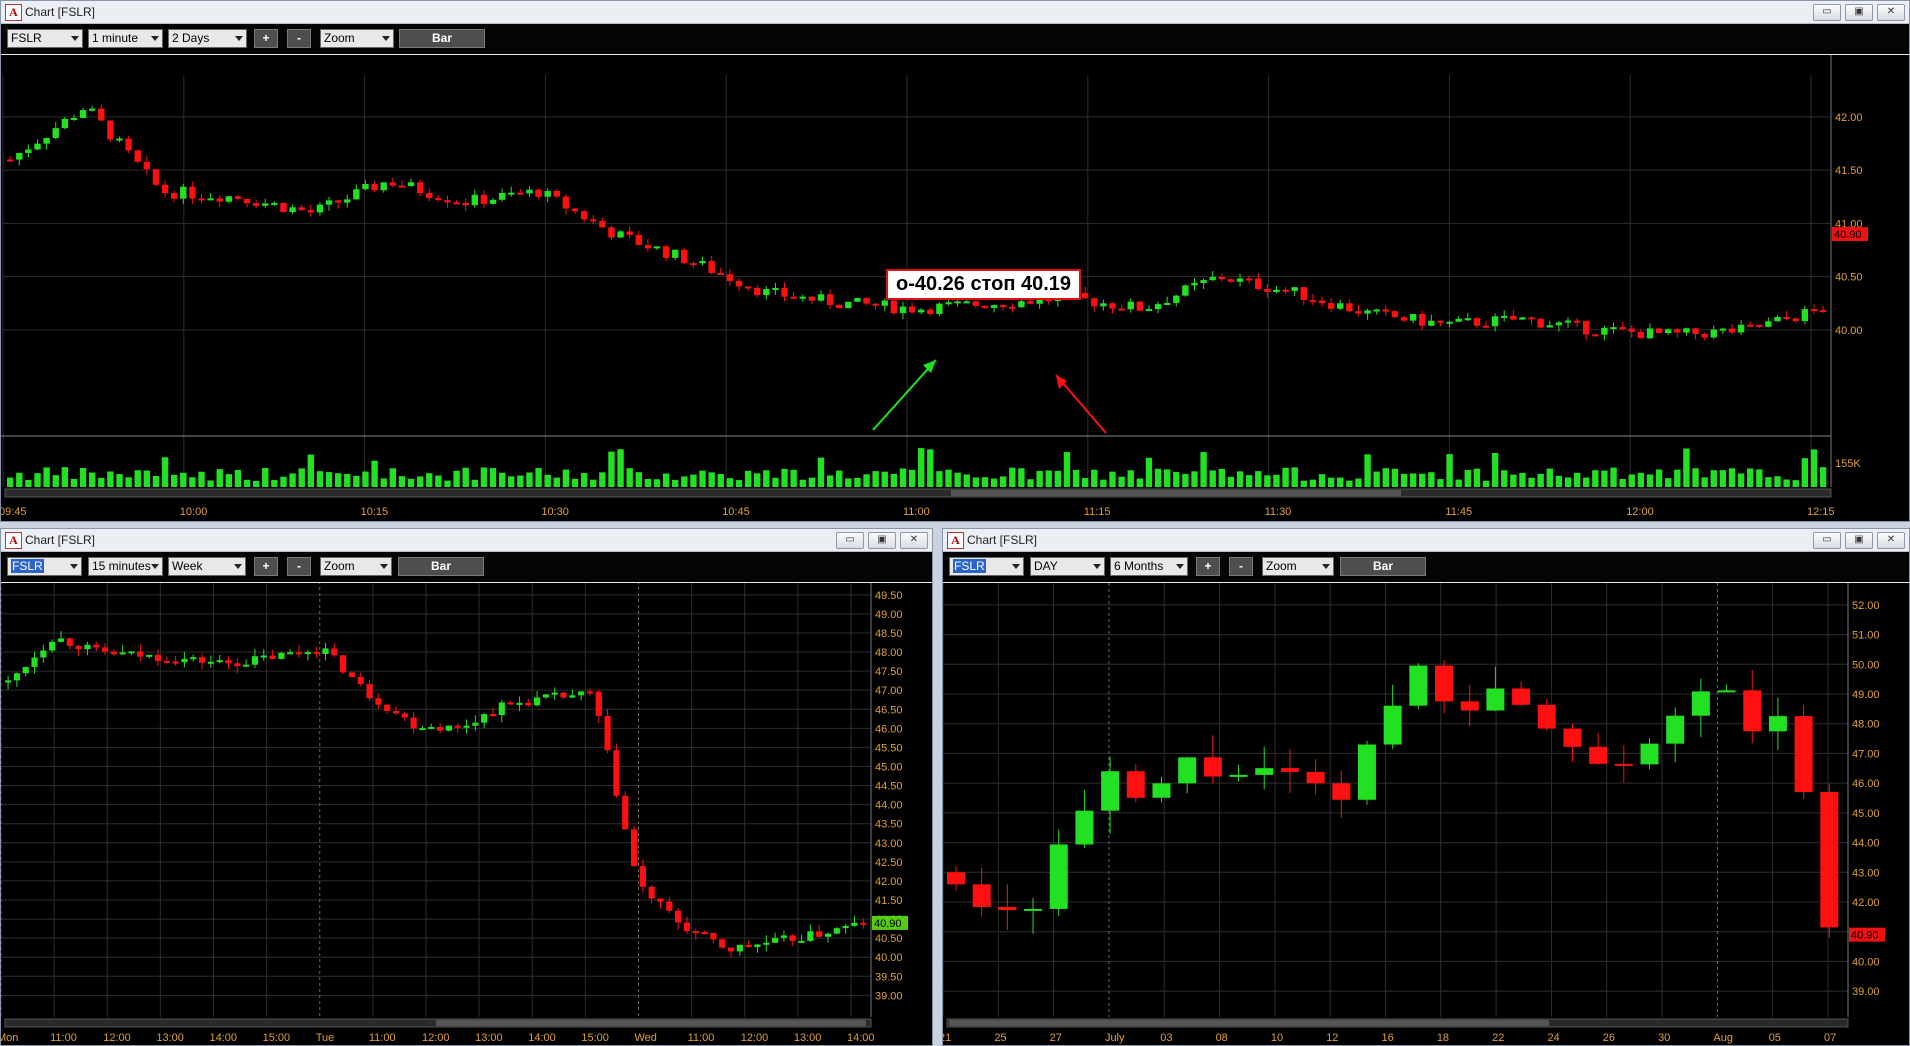 The height and width of the screenshot is (1046, 1910). Describe the element at coordinates (125, 566) in the screenshot. I see `interval-select: 15 minutes` at that location.